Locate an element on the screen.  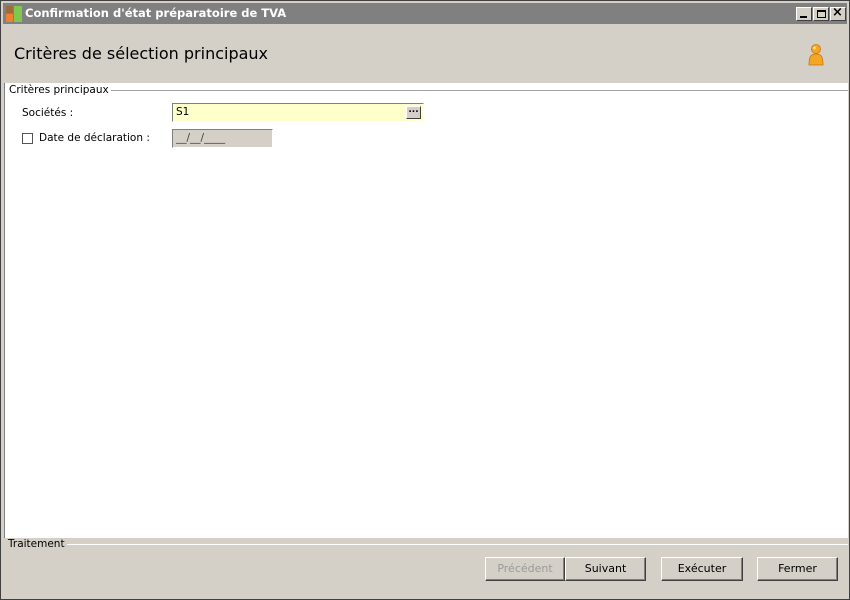
person-icon is located at coordinates (816, 55).